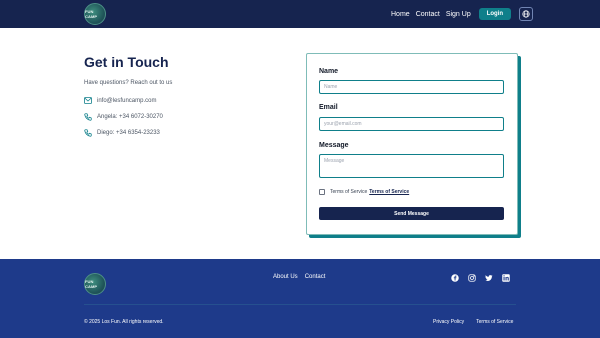 This screenshot has width=600, height=338. What do you see at coordinates (130, 117) in the screenshot?
I see `contact-phone-angela: Angela: +34 6072-30270` at bounding box center [130, 117].